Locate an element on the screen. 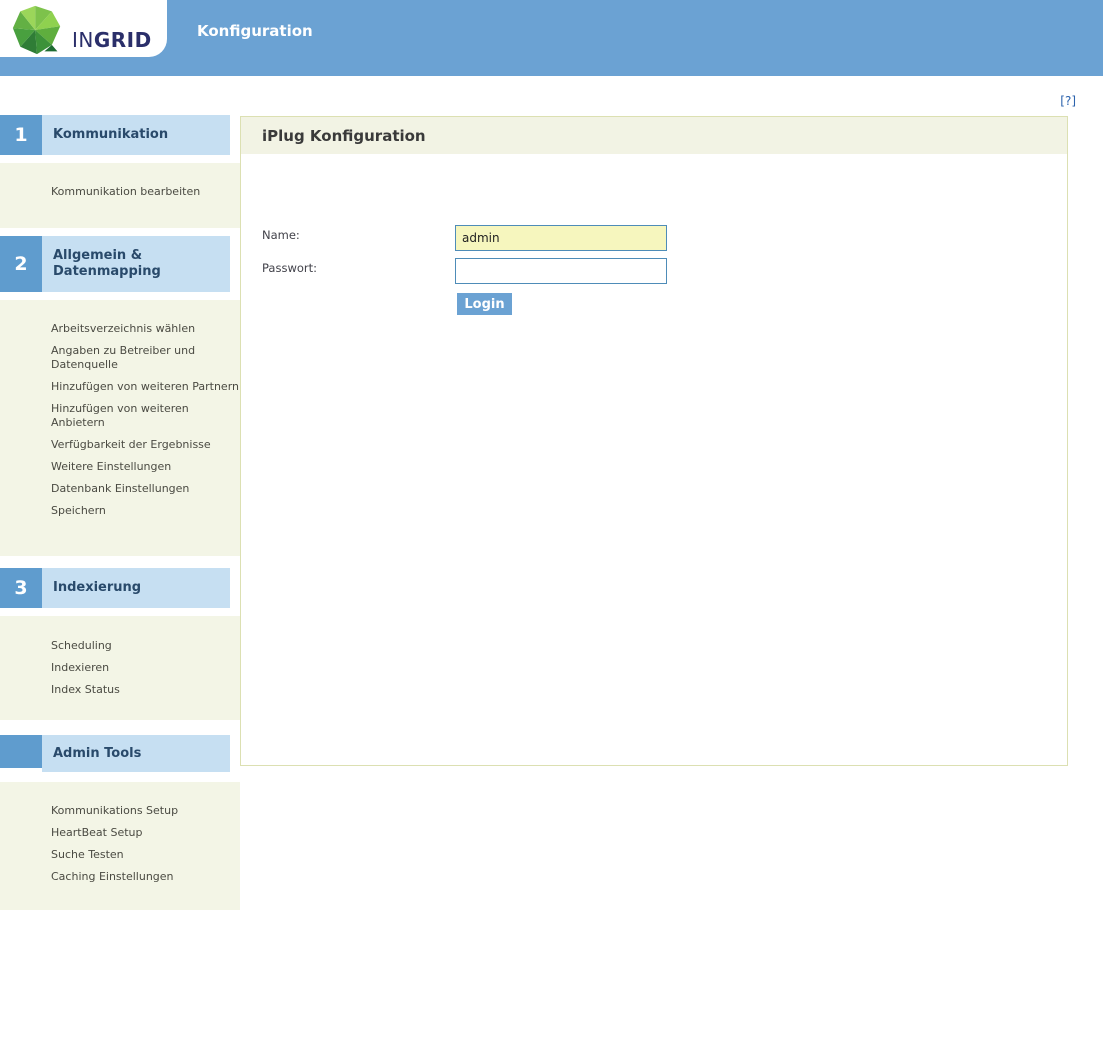 Image resolution: width=1103 pixels, height=1053 pixels. section-number-badge: 2 is located at coordinates (21, 264).